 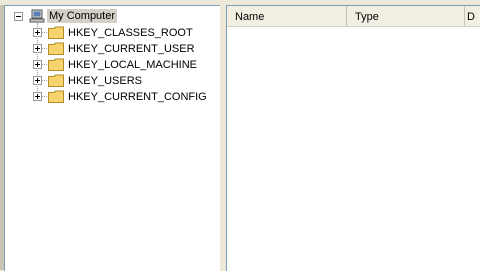 What do you see at coordinates (132, 65) in the screenshot?
I see `tree-node-label: HKEY_LOCAL_MACHINE` at bounding box center [132, 65].